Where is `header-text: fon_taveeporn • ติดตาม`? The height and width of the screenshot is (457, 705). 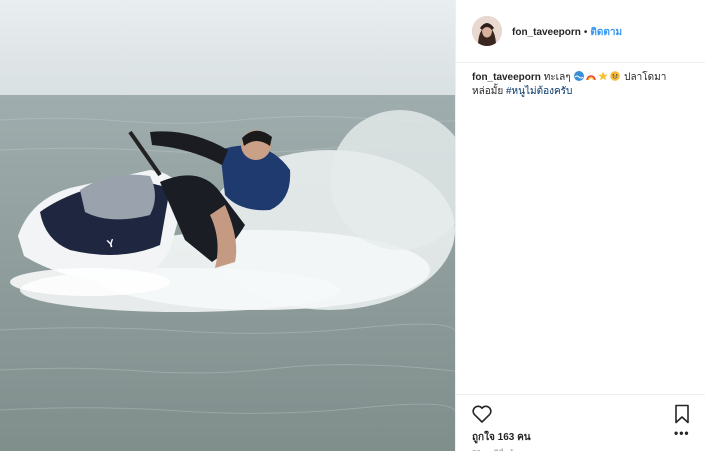
header-text: fon_taveeporn • ติดตาม is located at coordinates (567, 32).